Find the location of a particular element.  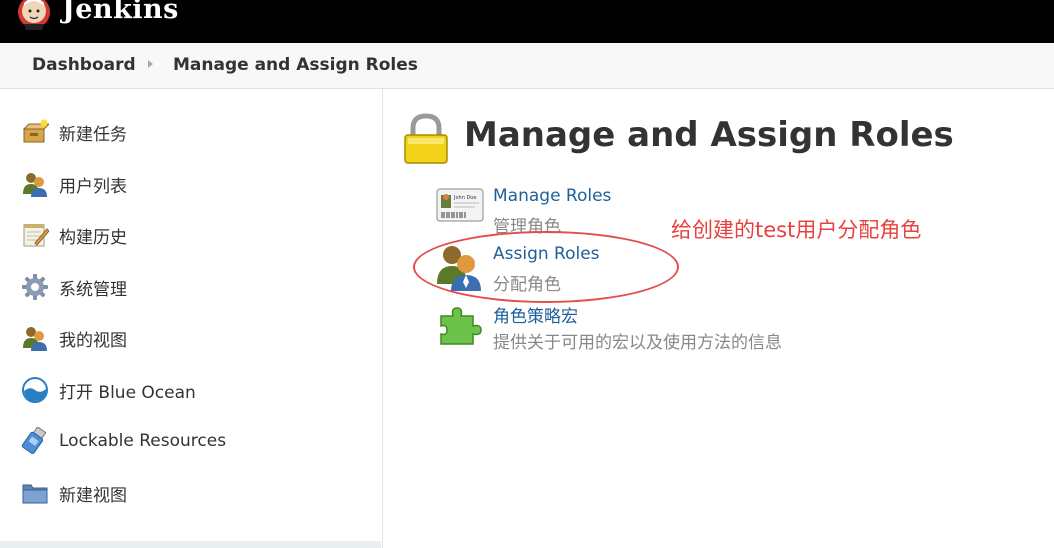

jenkins-logo-icon is located at coordinates (34, 17).